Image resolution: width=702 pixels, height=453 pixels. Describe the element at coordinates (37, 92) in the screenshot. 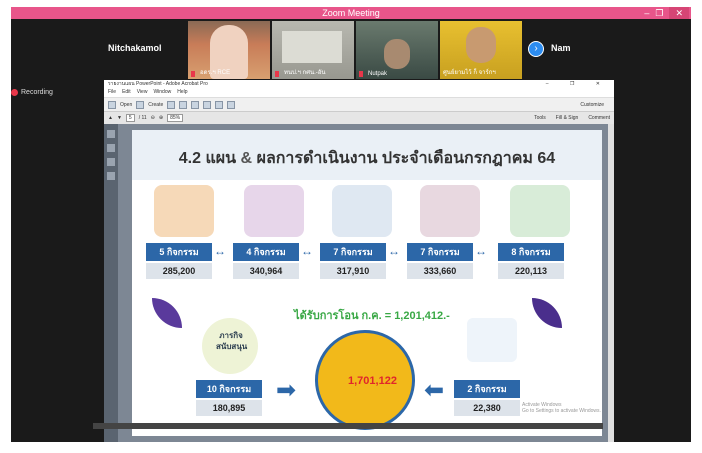

I see `recording-label: Recording` at that location.